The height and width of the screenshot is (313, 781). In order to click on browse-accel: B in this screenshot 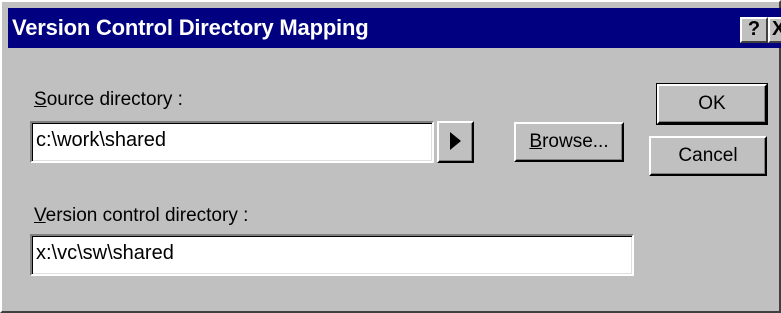, I will do `click(536, 141)`.